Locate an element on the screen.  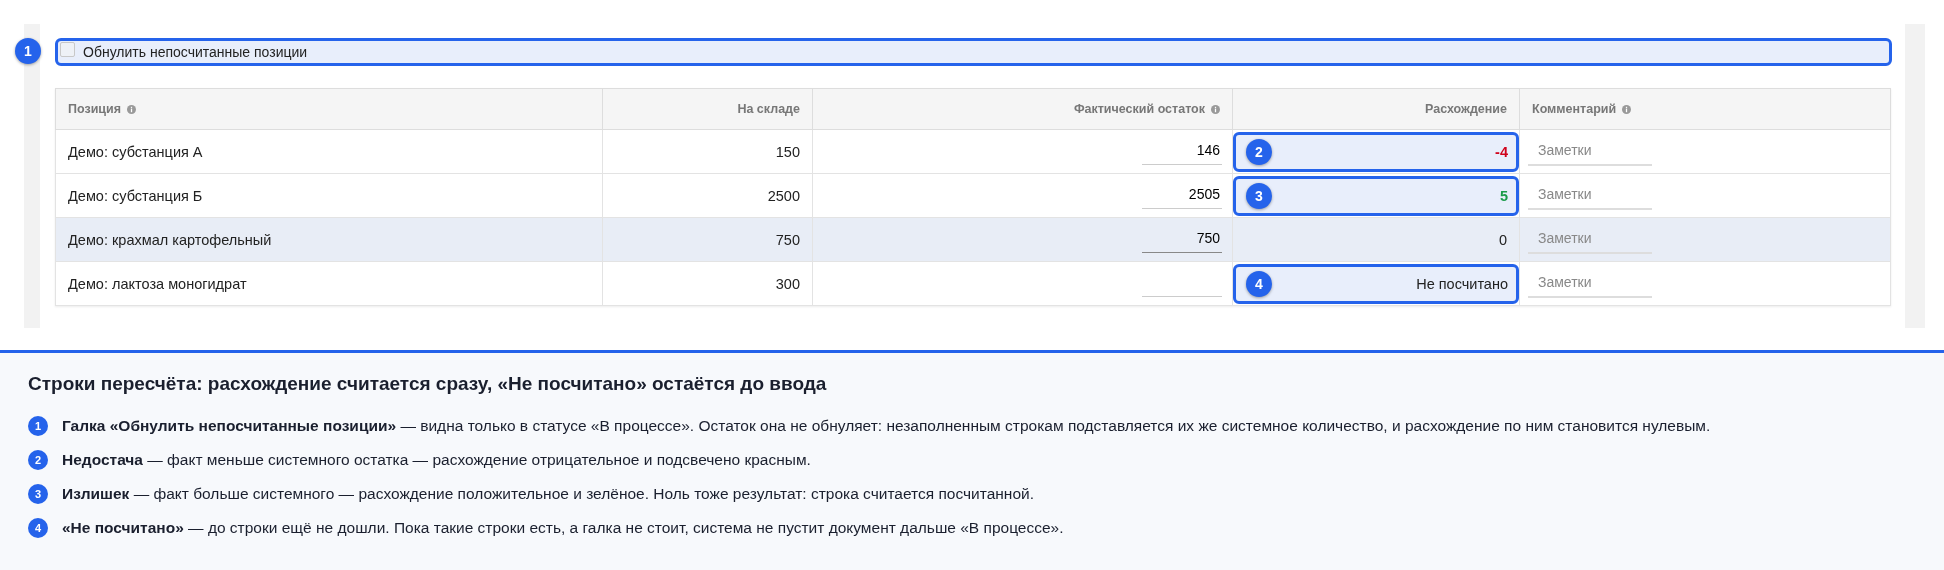
stock-quantity: 750 is located at coordinates (787, 239).